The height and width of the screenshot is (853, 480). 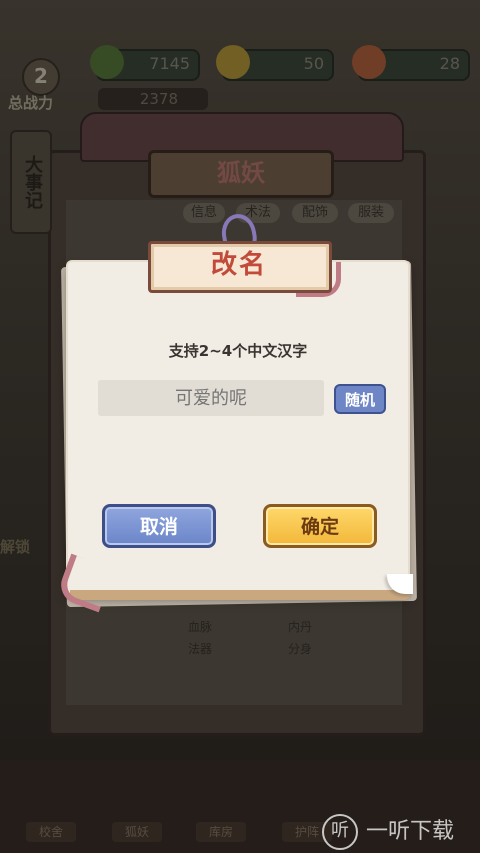 I want to click on cancel-button: 取消, so click(x=159, y=526).